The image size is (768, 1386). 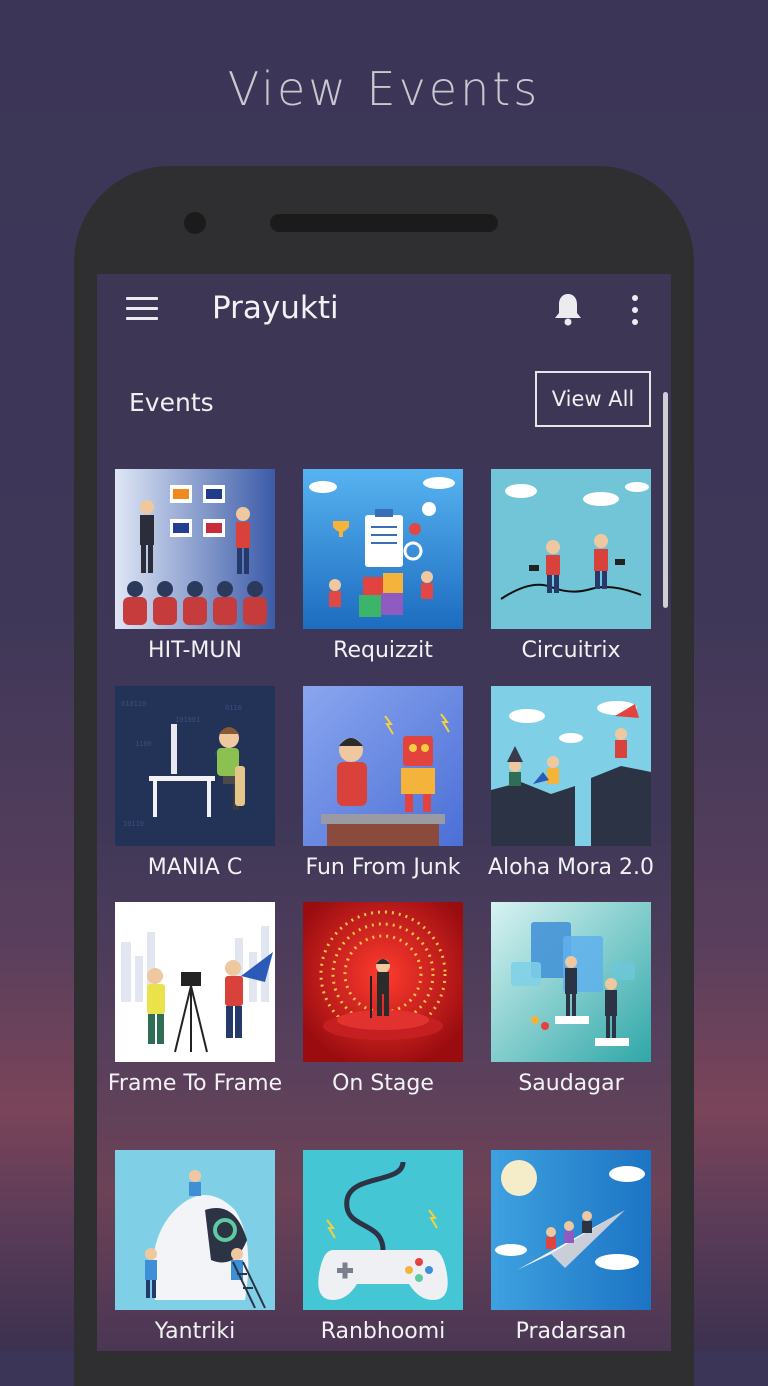 I want to click on event-label: HIT-MUN, so click(x=195, y=650).